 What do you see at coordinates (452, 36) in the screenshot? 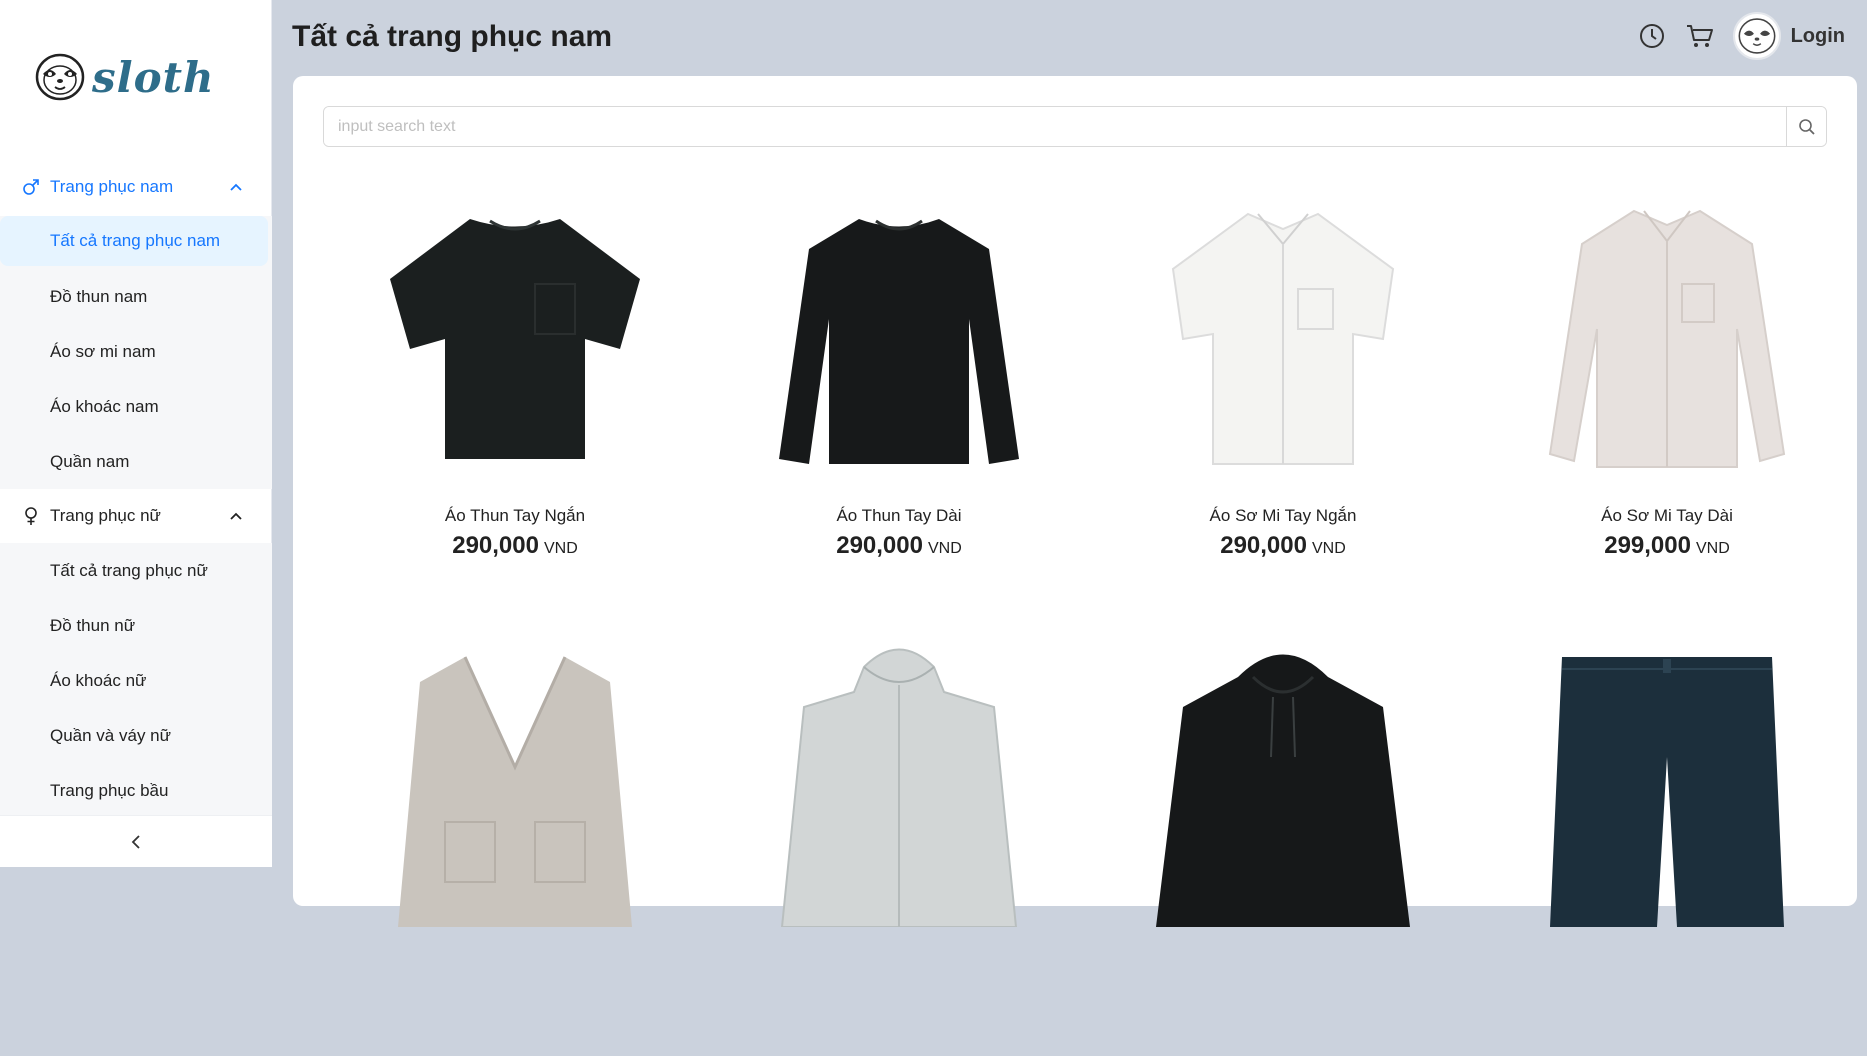
I see `page-title: Tất cả trang phục nam` at bounding box center [452, 36].